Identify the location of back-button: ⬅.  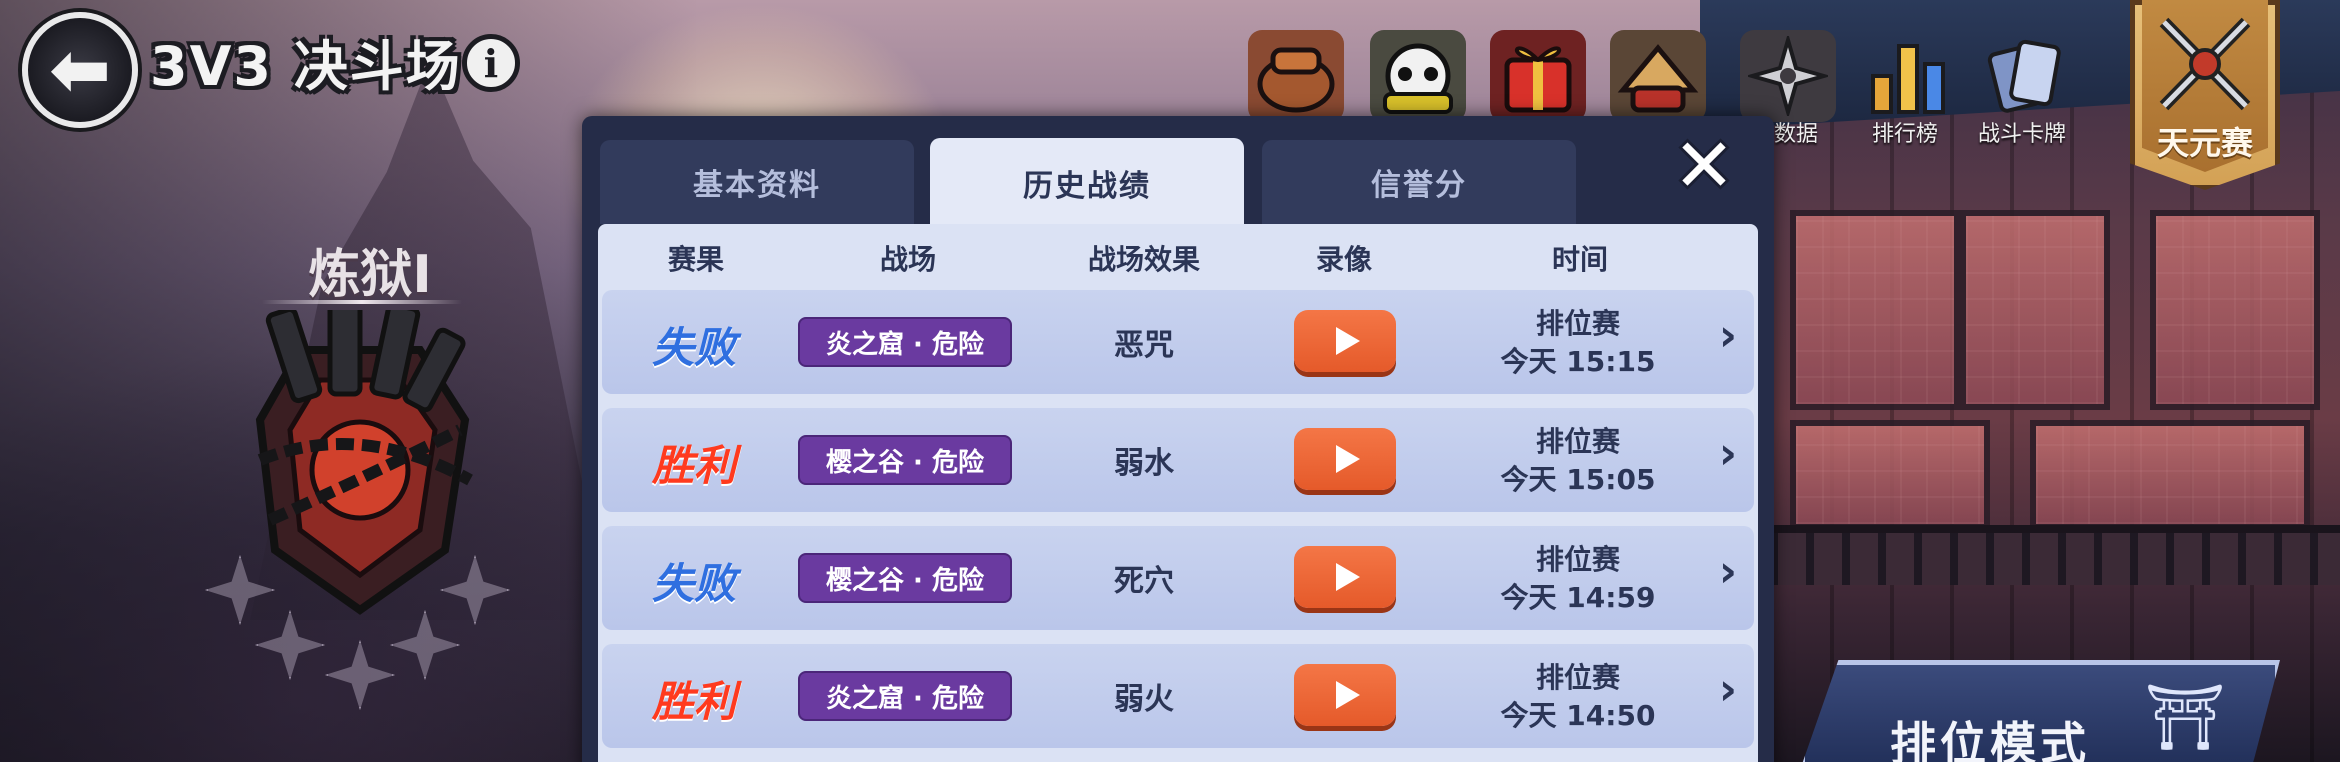
(80, 70).